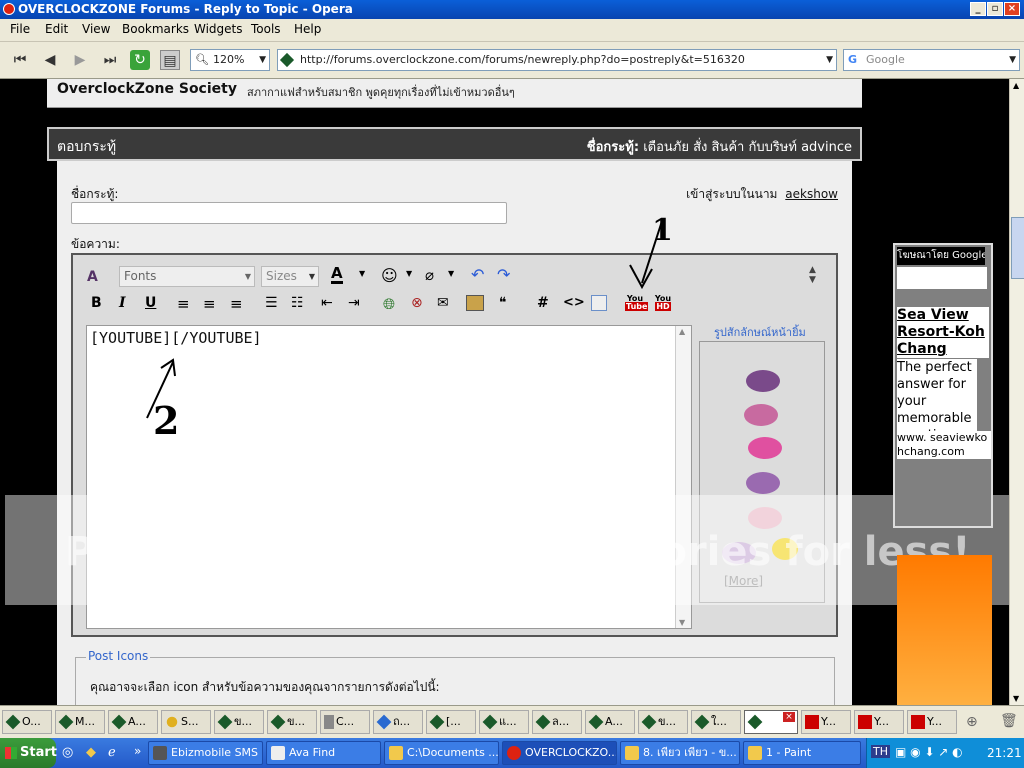 This screenshot has height=768, width=1024. I want to click on menu-view: View, so click(96, 29).